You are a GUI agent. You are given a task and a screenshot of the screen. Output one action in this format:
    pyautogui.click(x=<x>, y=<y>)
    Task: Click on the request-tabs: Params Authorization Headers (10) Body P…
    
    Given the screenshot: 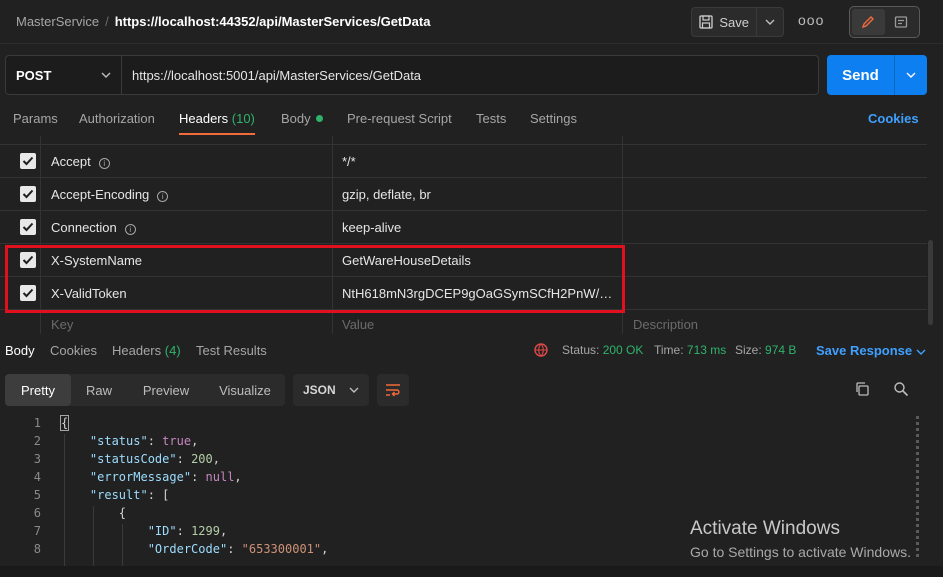 What is the action you would take?
    pyautogui.click(x=471, y=120)
    